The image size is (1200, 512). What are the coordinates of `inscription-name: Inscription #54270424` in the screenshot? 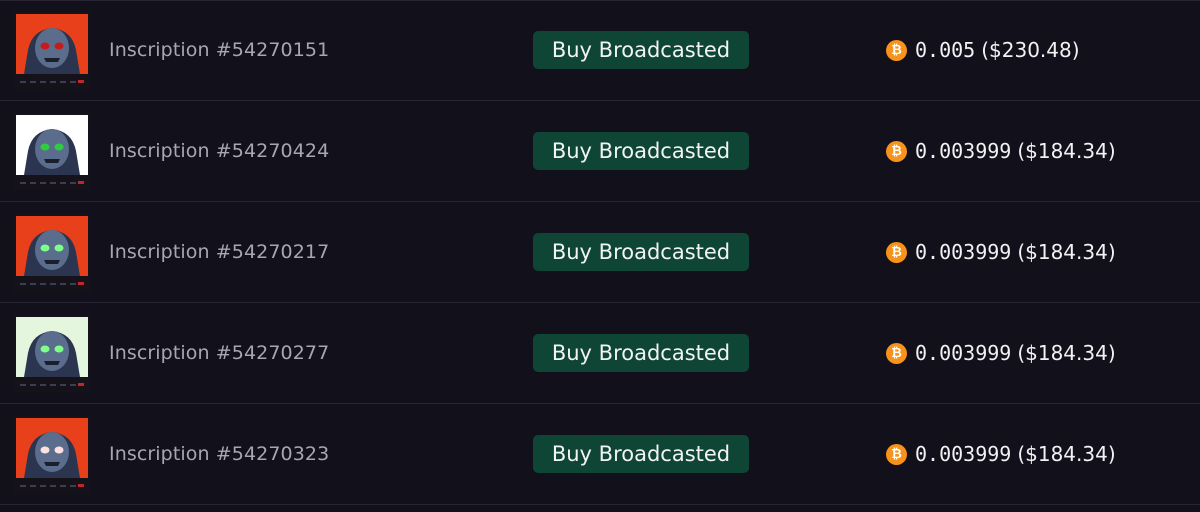 It's located at (219, 151).